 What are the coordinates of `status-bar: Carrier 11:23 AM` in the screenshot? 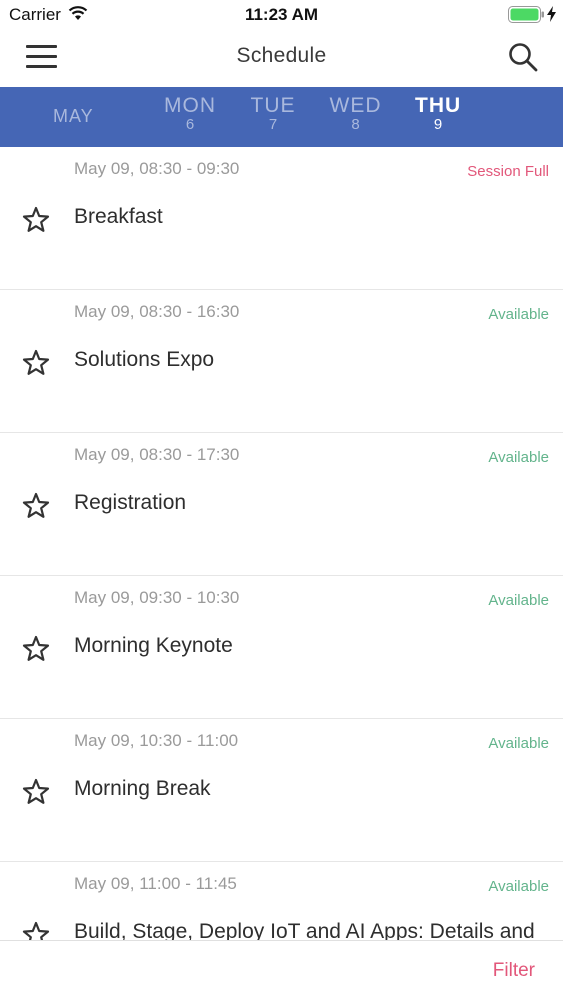 It's located at (281, 15).